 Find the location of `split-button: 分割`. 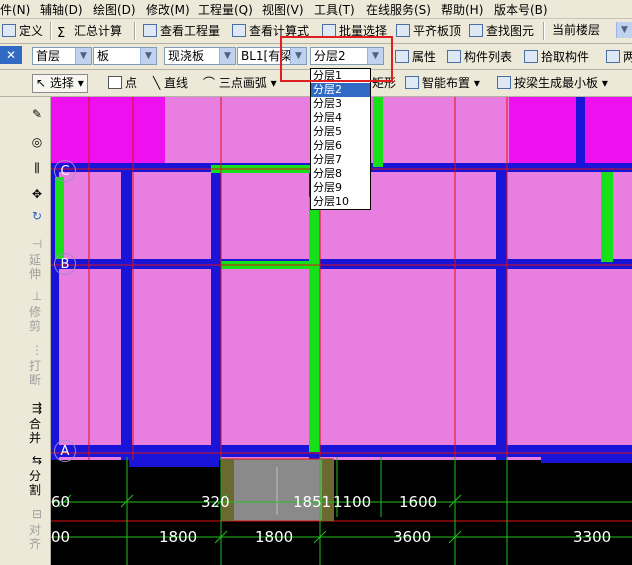

split-button: 分割 is located at coordinates (35, 483).